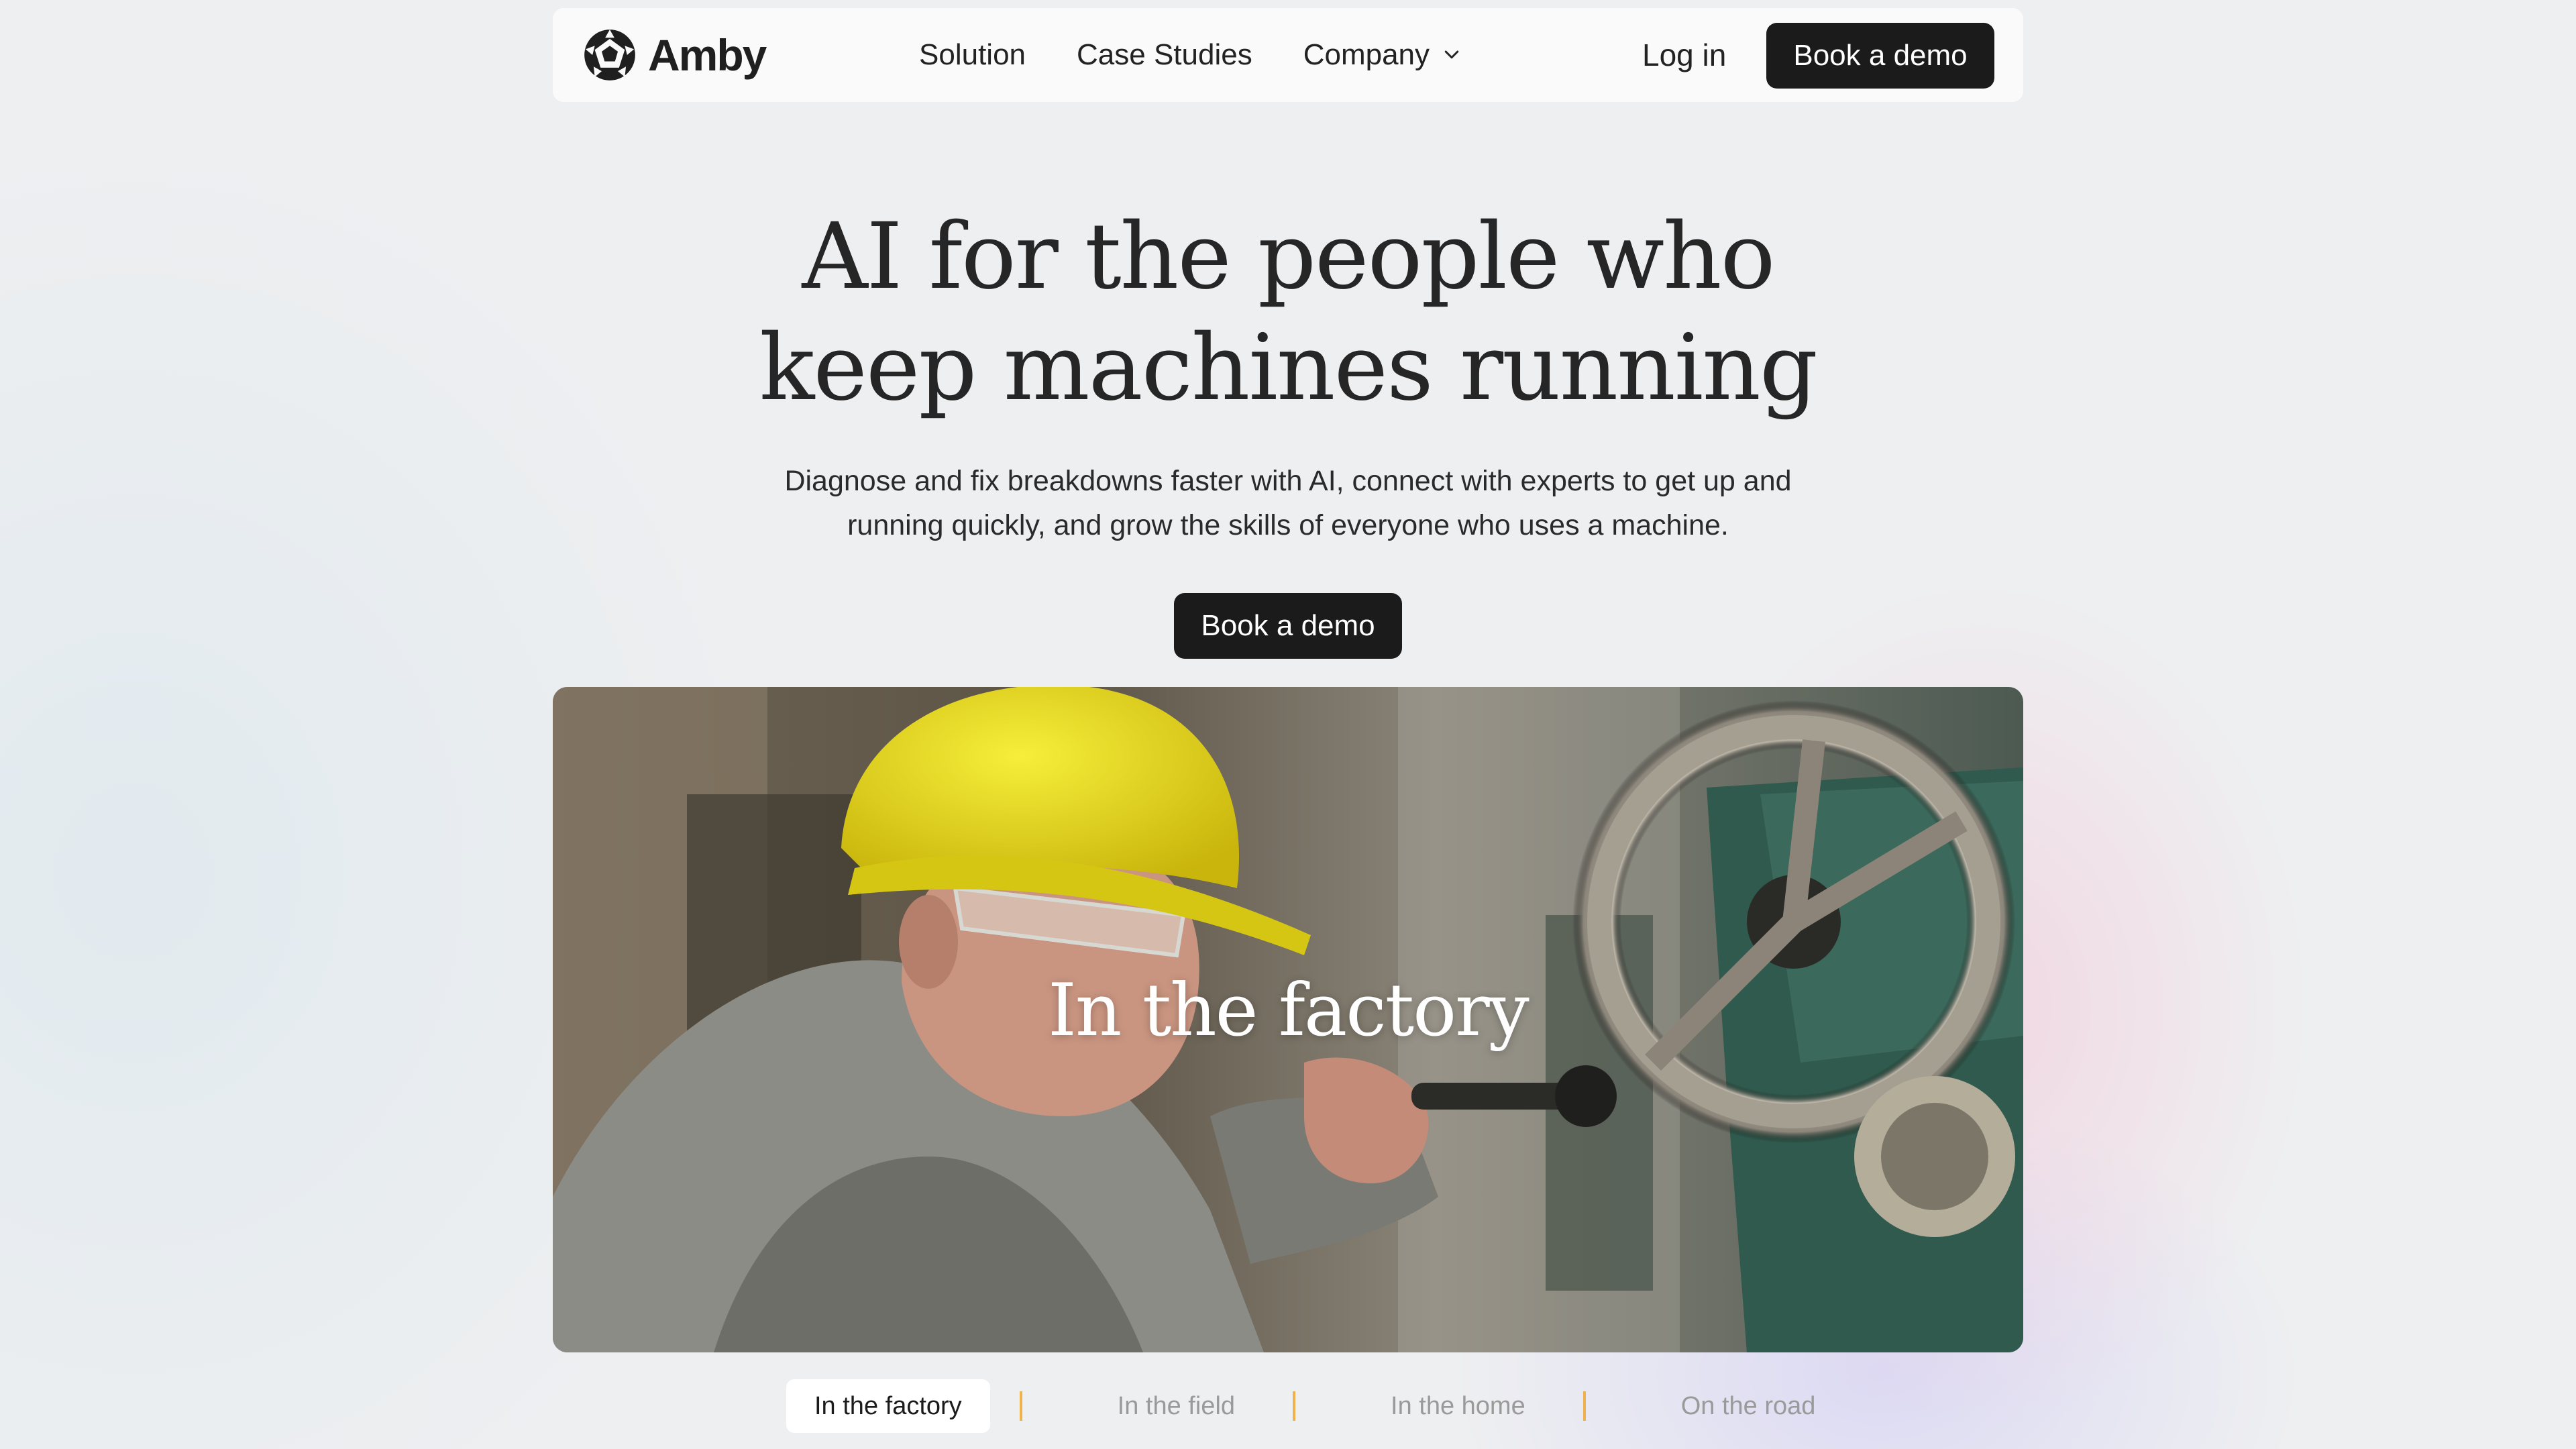 This screenshot has width=2576, height=1449. I want to click on media-caption: In the factory, so click(1288, 1011).